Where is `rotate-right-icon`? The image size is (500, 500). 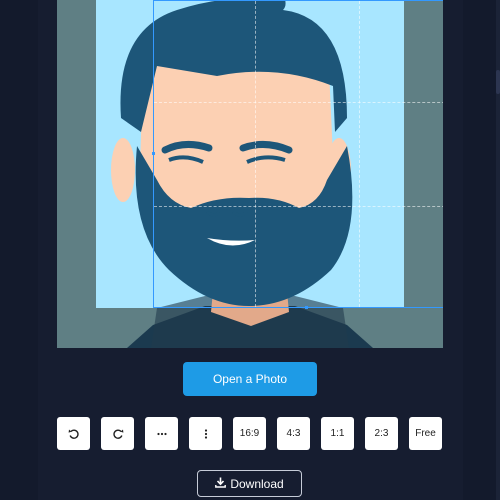 rotate-right-icon is located at coordinates (118, 434).